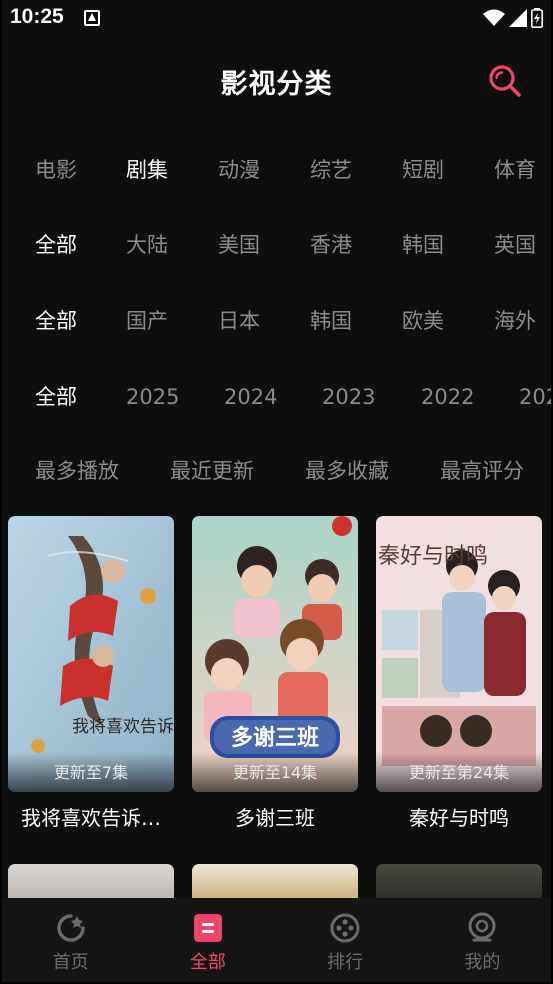  Describe the element at coordinates (345, 928) in the screenshot. I see `ranking-icon` at that location.